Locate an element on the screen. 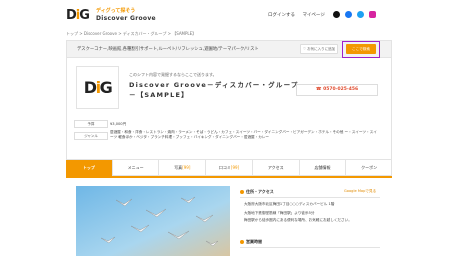 The image size is (455, 256). tagline-line-1: ディグって探そう is located at coordinates (116, 11).